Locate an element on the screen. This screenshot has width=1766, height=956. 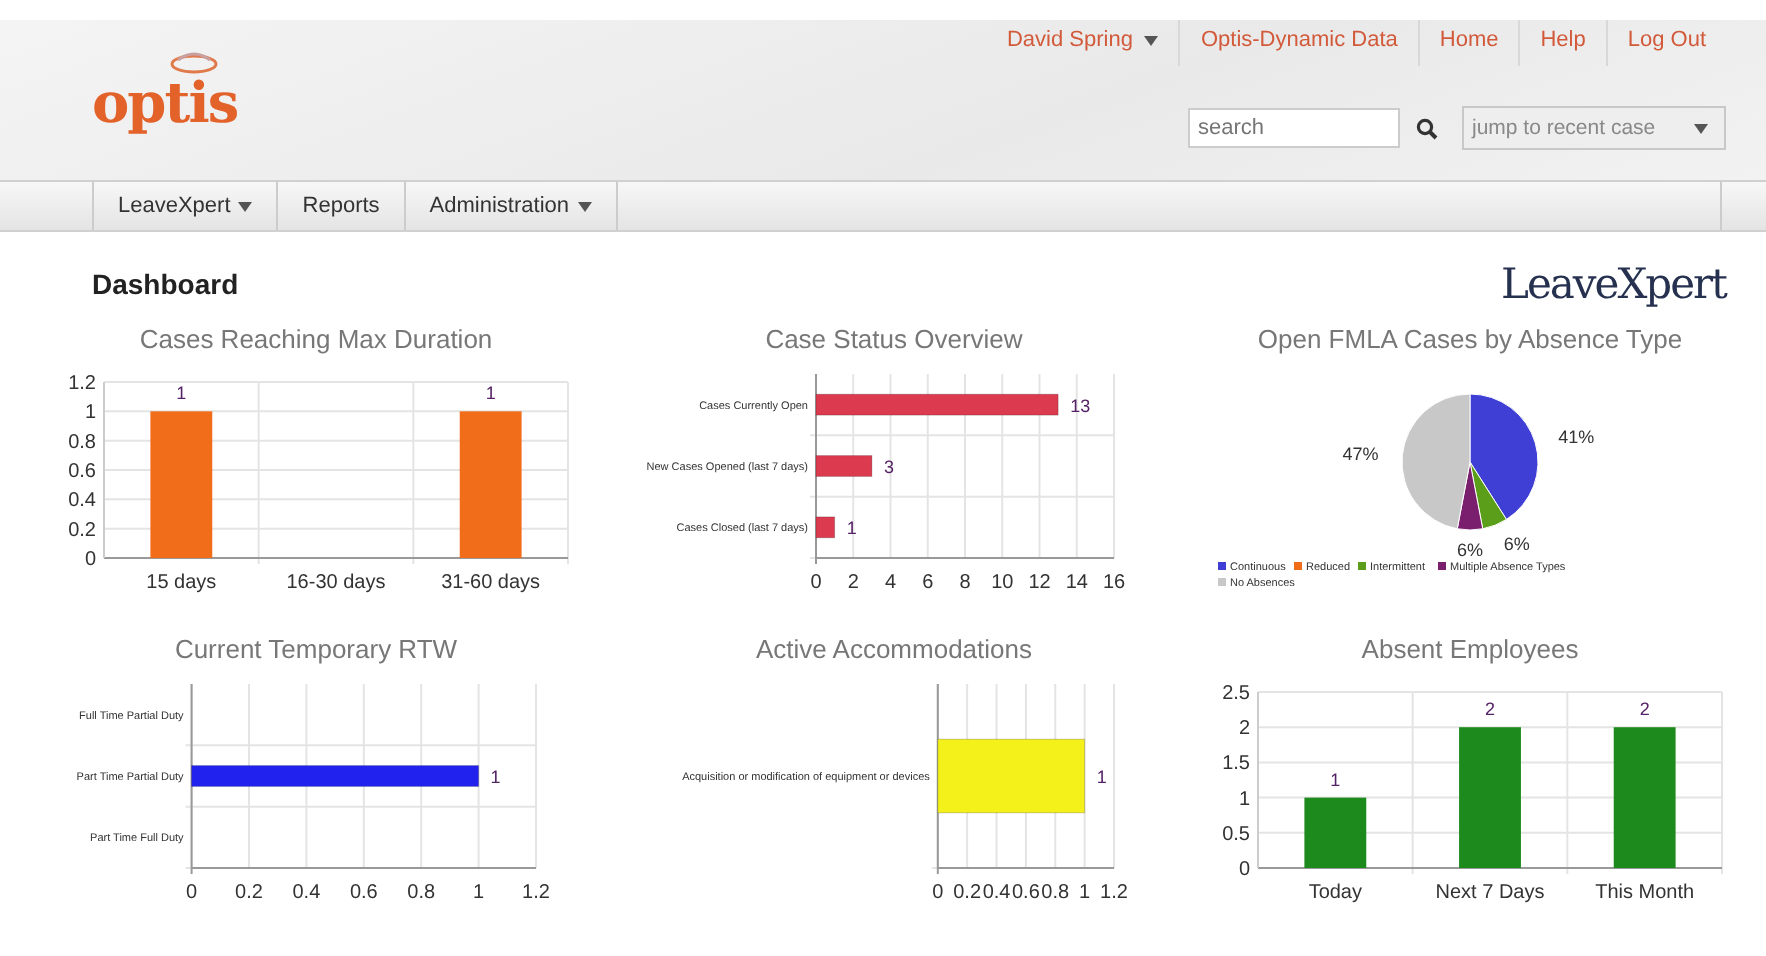
nav-menu-item: Administration is located at coordinates (509, 206).